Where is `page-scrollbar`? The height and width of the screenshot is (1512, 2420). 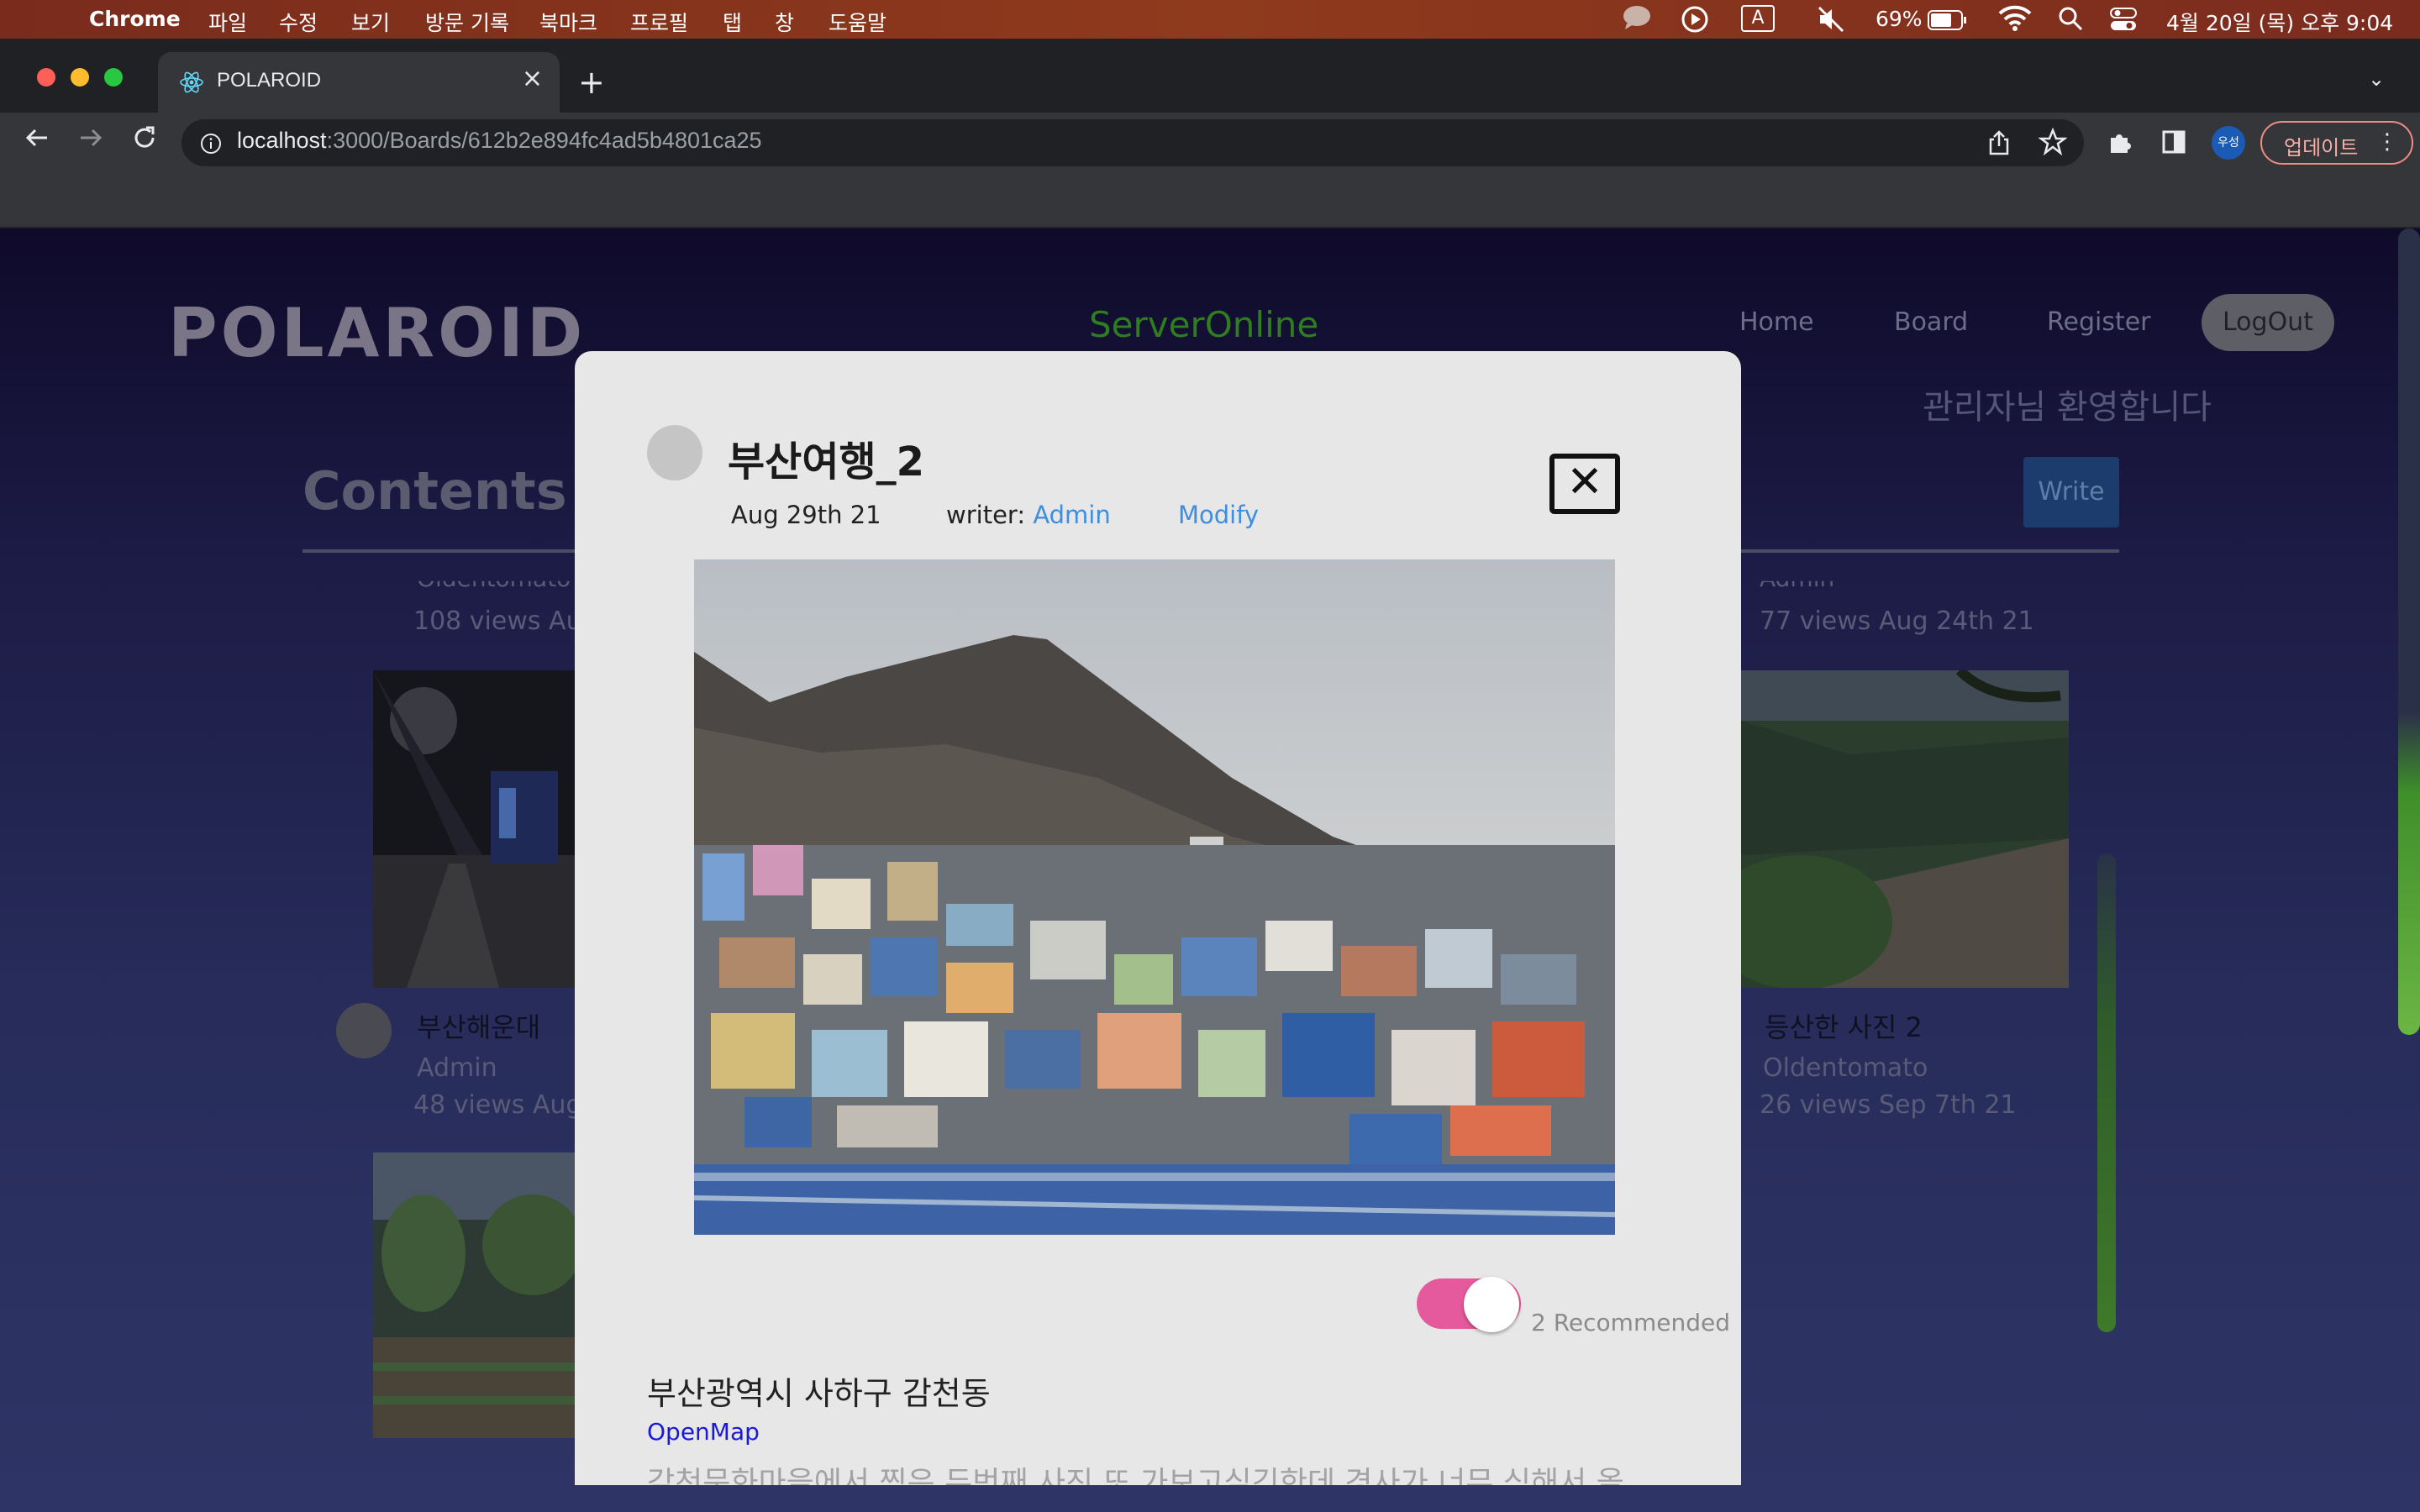
page-scrollbar is located at coordinates (2409, 631).